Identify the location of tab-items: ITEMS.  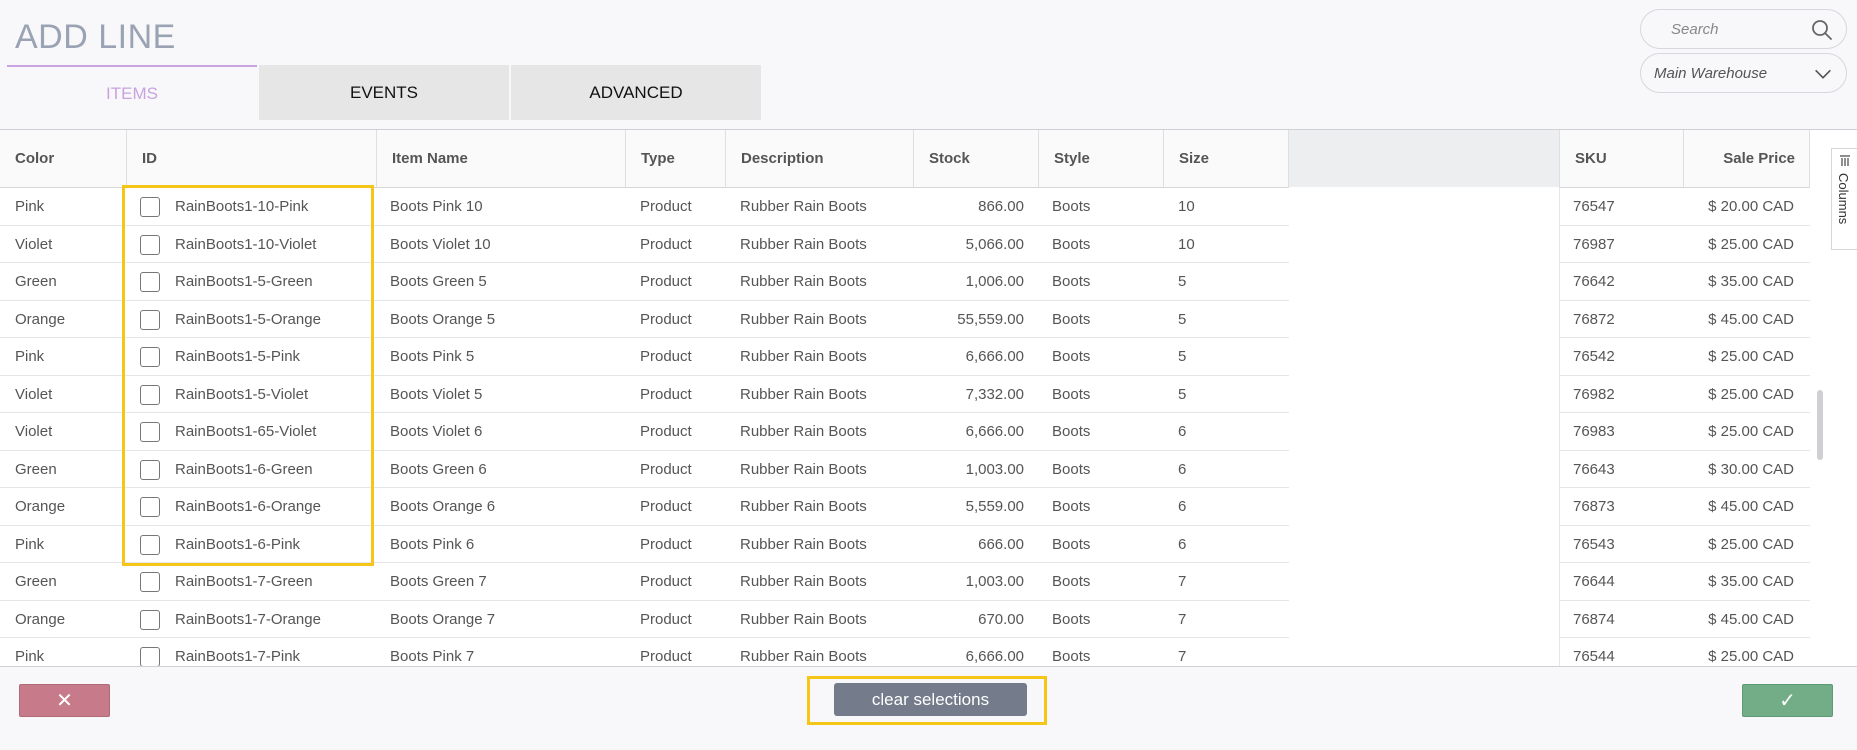
(132, 92).